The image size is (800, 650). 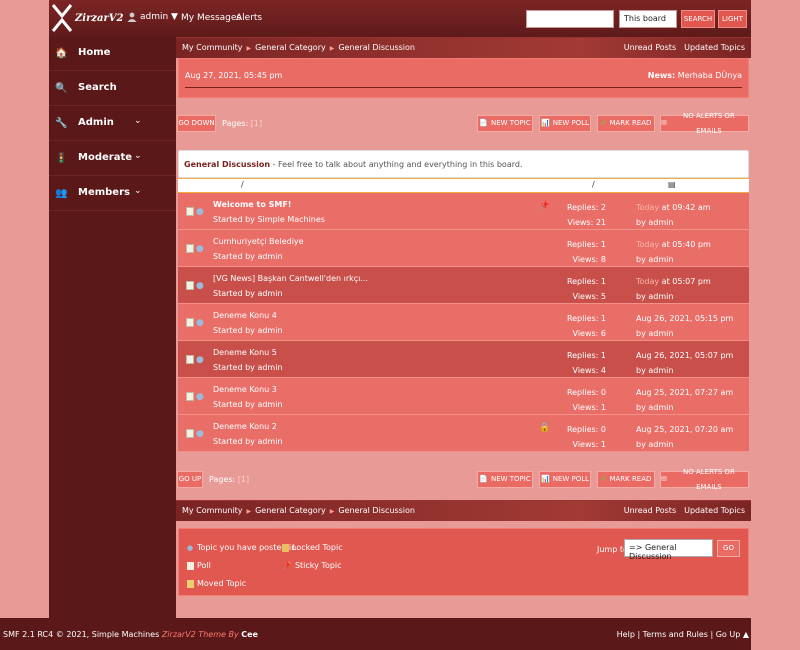 I want to click on light-theme-button: LIGHT, so click(x=732, y=19).